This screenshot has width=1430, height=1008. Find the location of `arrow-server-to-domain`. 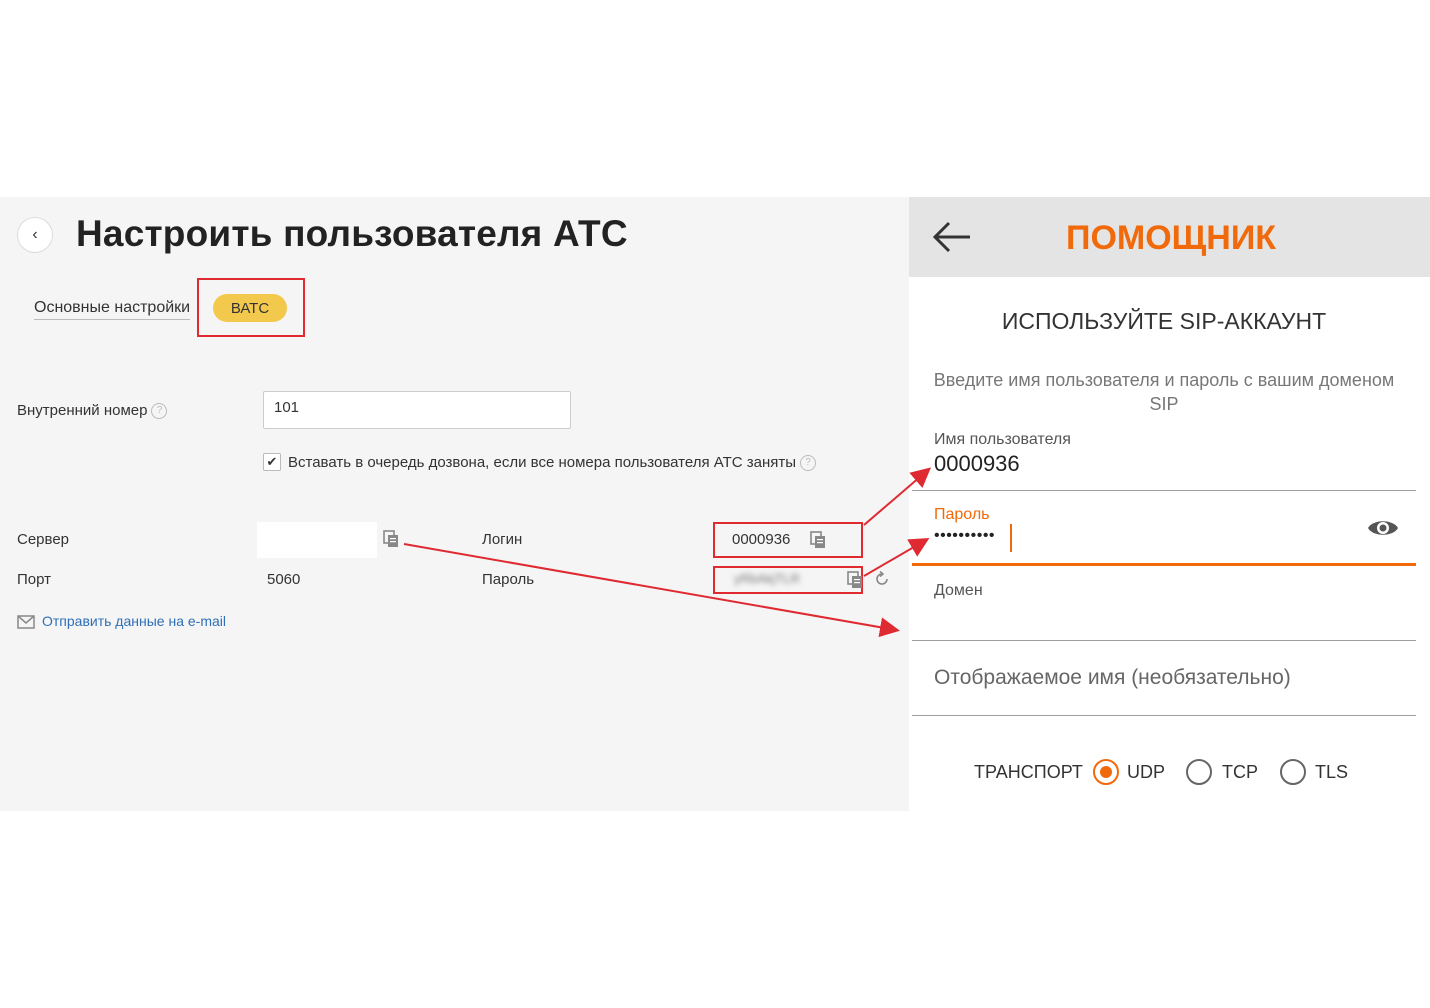

arrow-server-to-domain is located at coordinates (651, 590).